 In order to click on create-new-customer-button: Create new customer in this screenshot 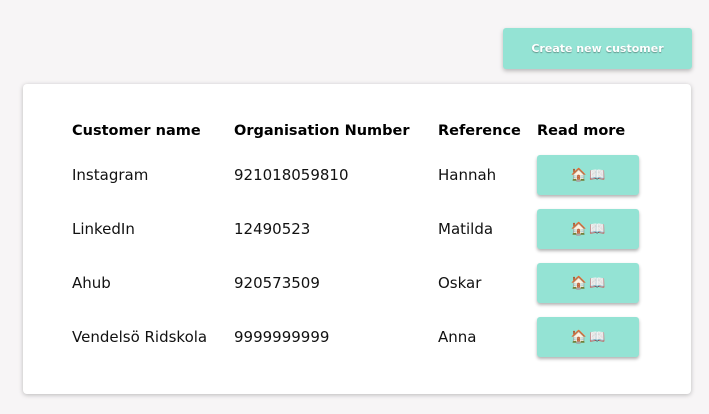, I will do `click(597, 48)`.